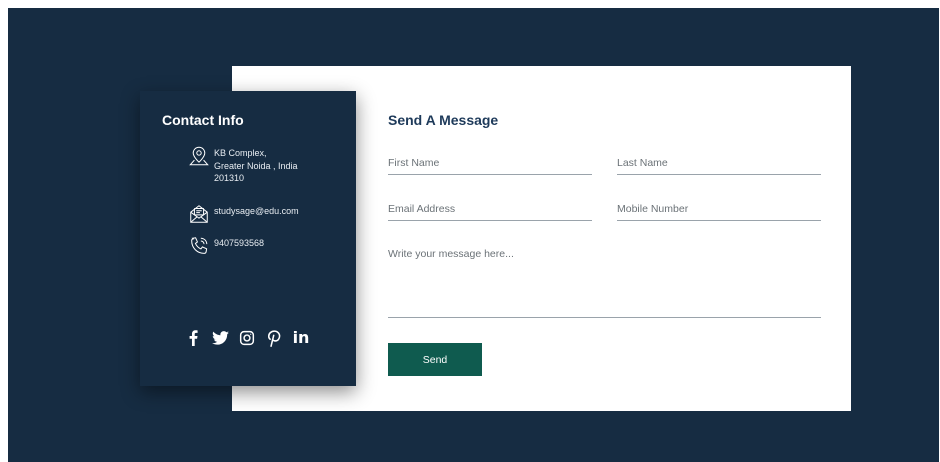 This screenshot has height=462, width=940. Describe the element at coordinates (490, 165) in the screenshot. I see `first-name-input` at that location.